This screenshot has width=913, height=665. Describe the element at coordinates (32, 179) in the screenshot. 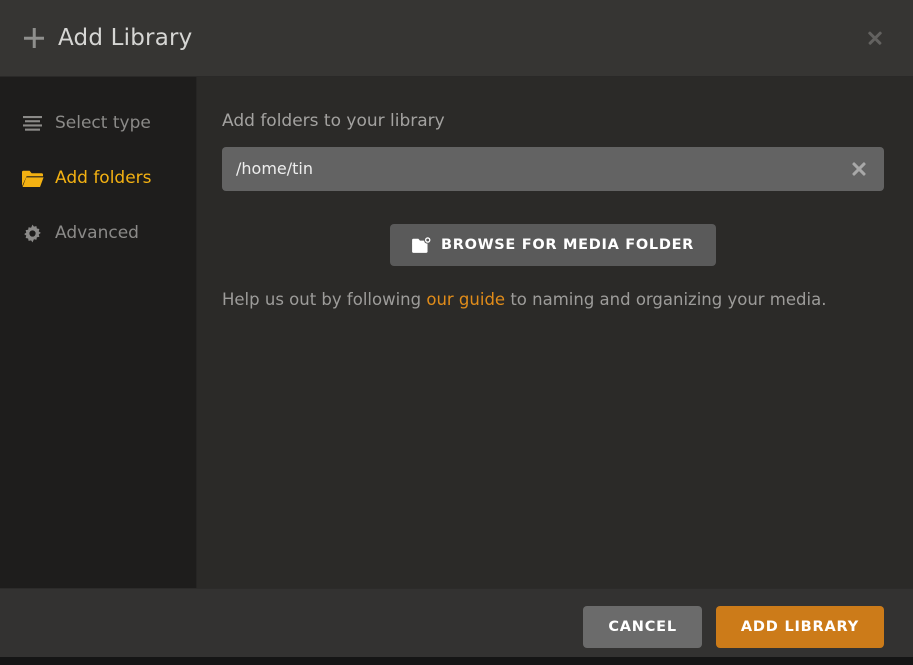

I see `folder-icon` at that location.